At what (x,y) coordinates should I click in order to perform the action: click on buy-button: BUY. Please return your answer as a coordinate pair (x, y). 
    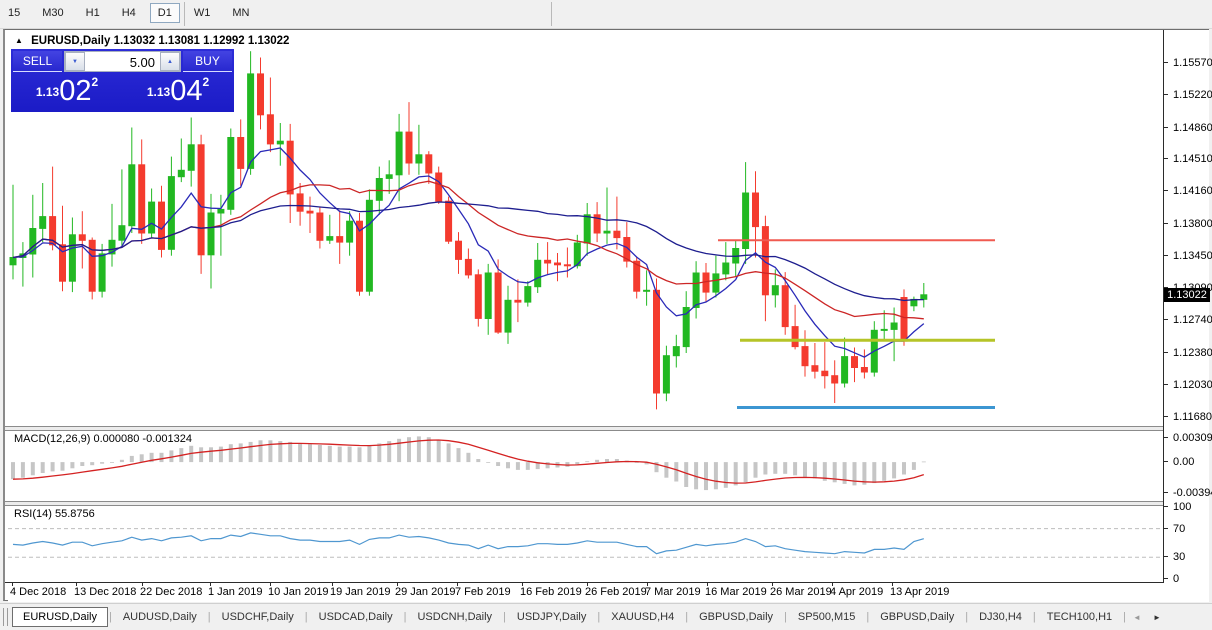
    Looking at the image, I should click on (207, 61).